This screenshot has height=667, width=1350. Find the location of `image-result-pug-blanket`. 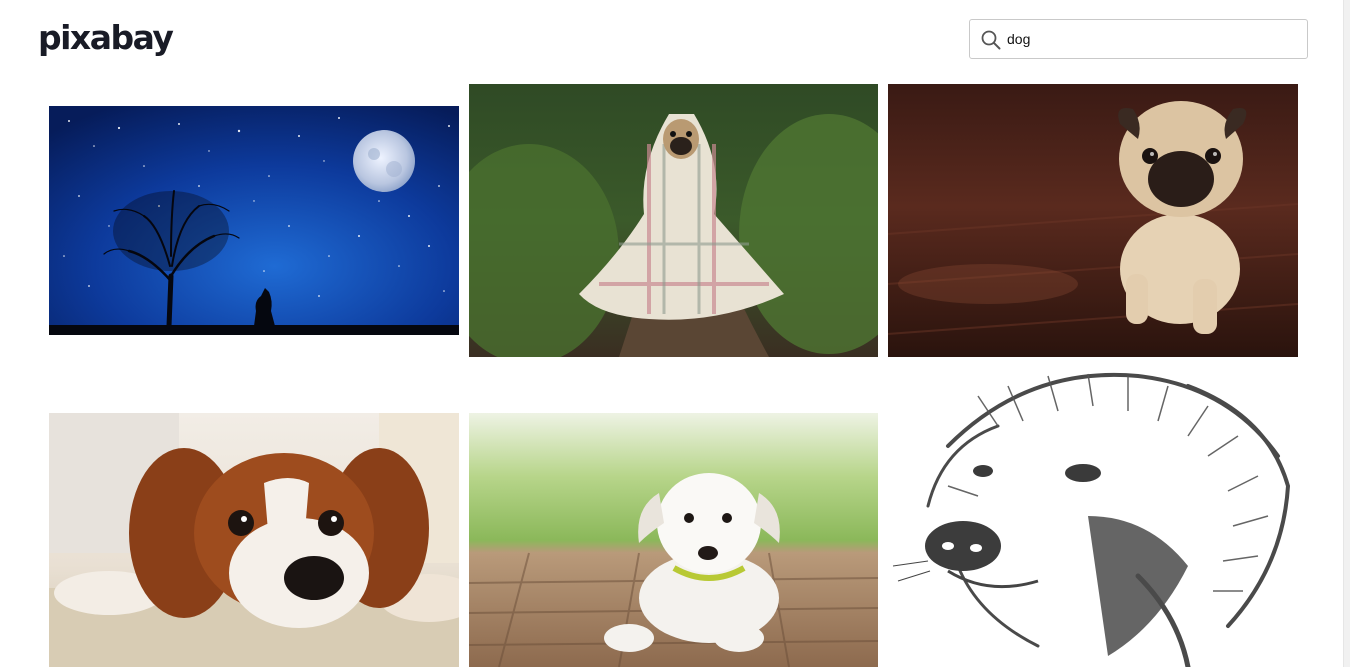

image-result-pug-blanket is located at coordinates (673, 220).